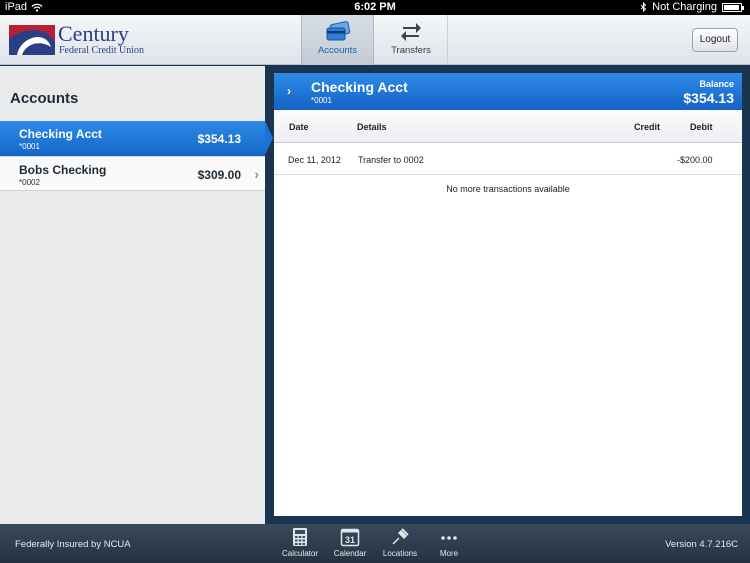  What do you see at coordinates (400, 536) in the screenshot?
I see `location-pin-icon` at bounding box center [400, 536].